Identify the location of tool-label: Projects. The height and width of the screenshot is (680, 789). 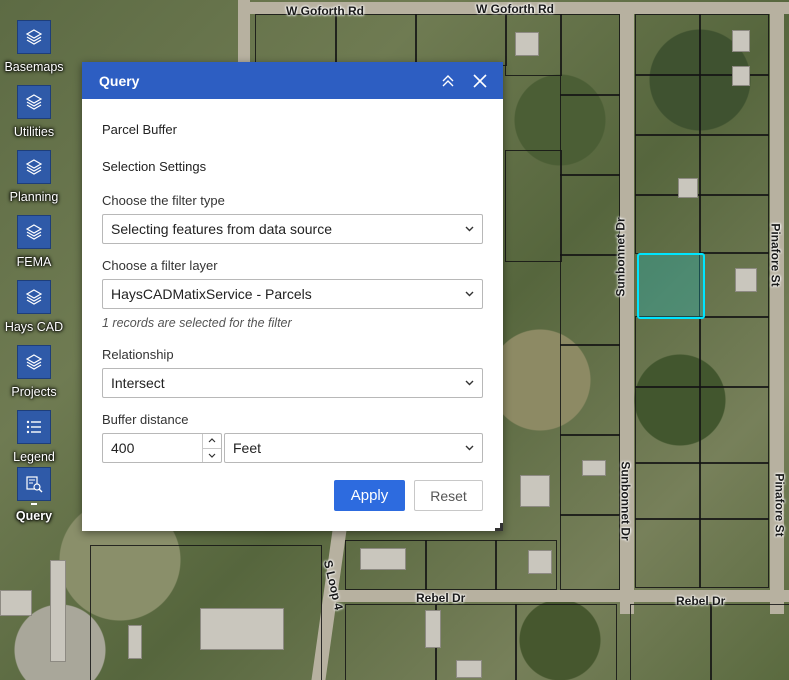
(34, 392).